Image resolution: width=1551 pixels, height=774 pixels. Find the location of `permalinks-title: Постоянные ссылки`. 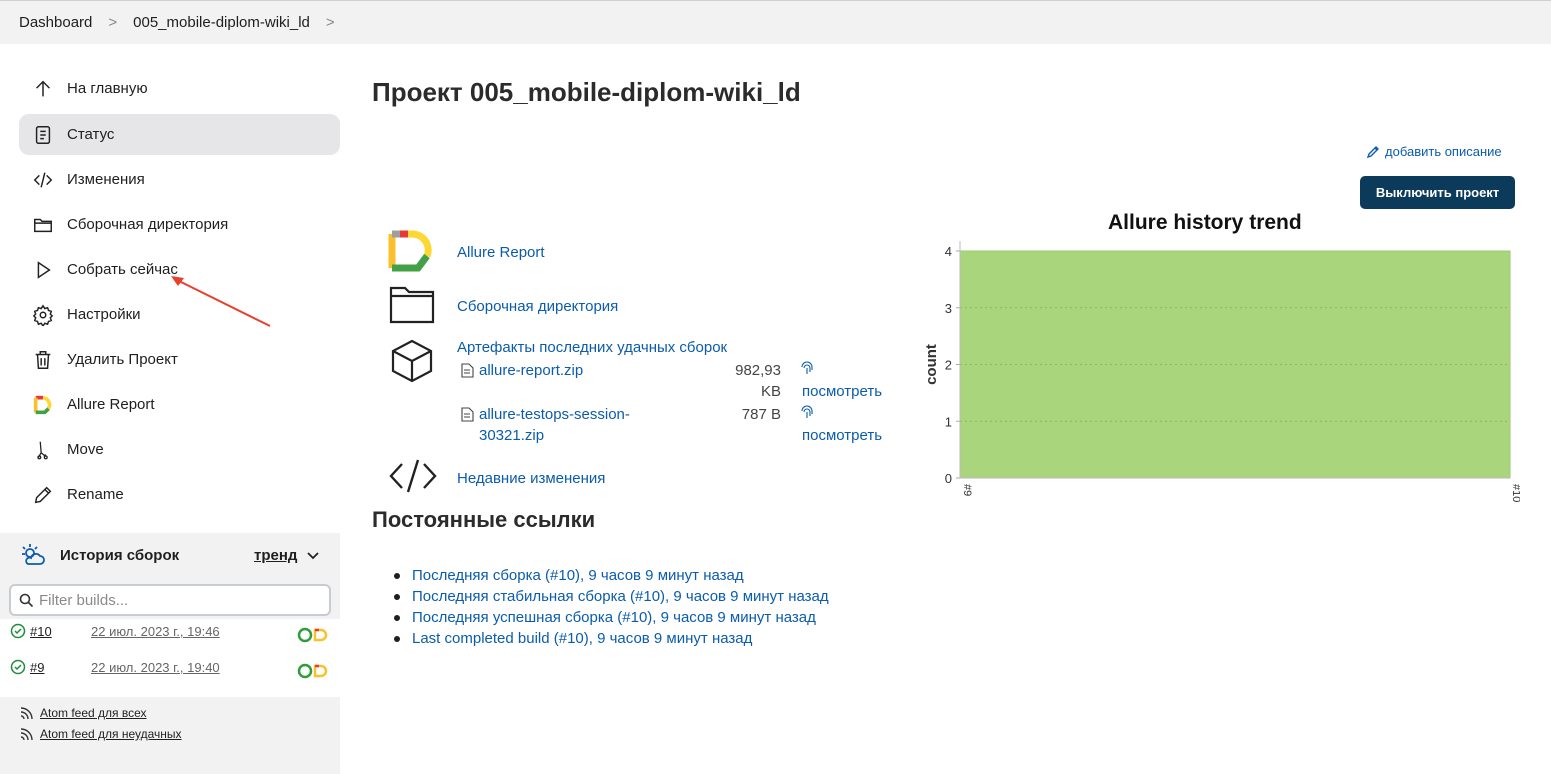

permalinks-title: Постоянные ссылки is located at coordinates (484, 519).